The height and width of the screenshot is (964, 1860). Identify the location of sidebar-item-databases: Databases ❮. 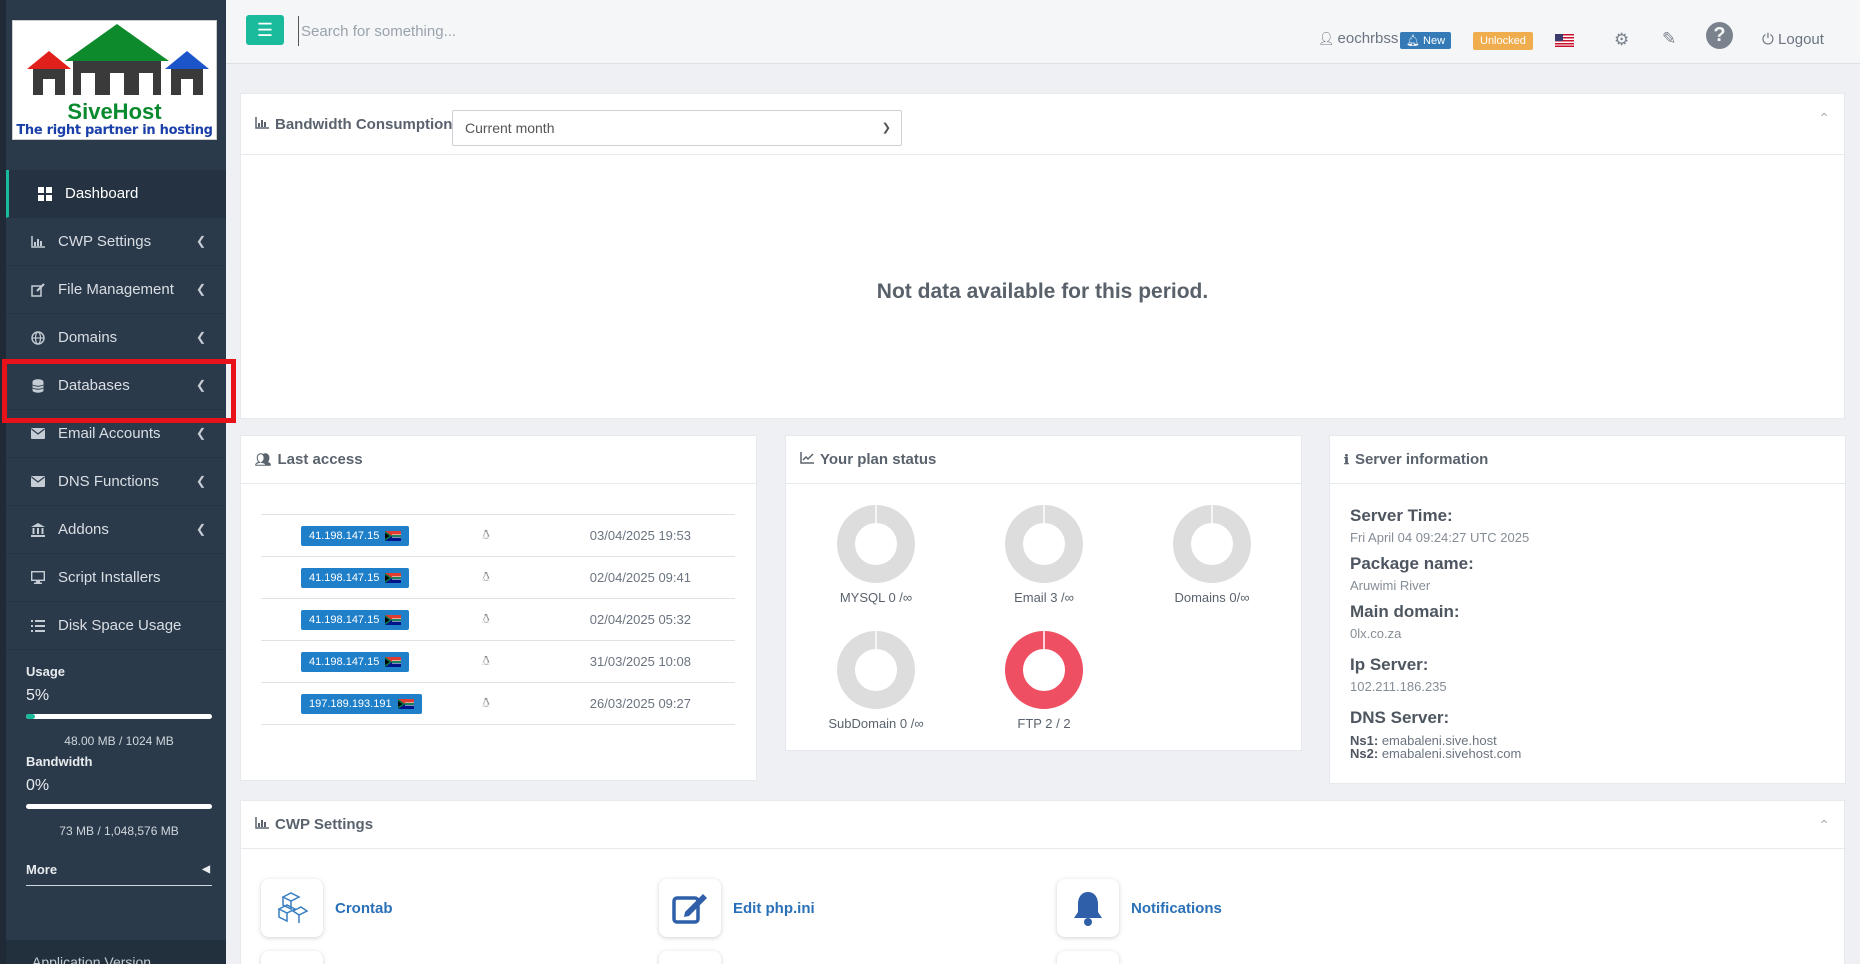
(119, 391).